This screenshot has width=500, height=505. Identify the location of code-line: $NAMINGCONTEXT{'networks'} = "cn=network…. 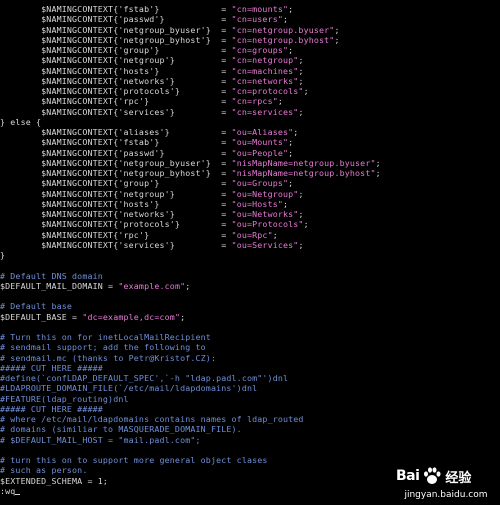
(250, 81).